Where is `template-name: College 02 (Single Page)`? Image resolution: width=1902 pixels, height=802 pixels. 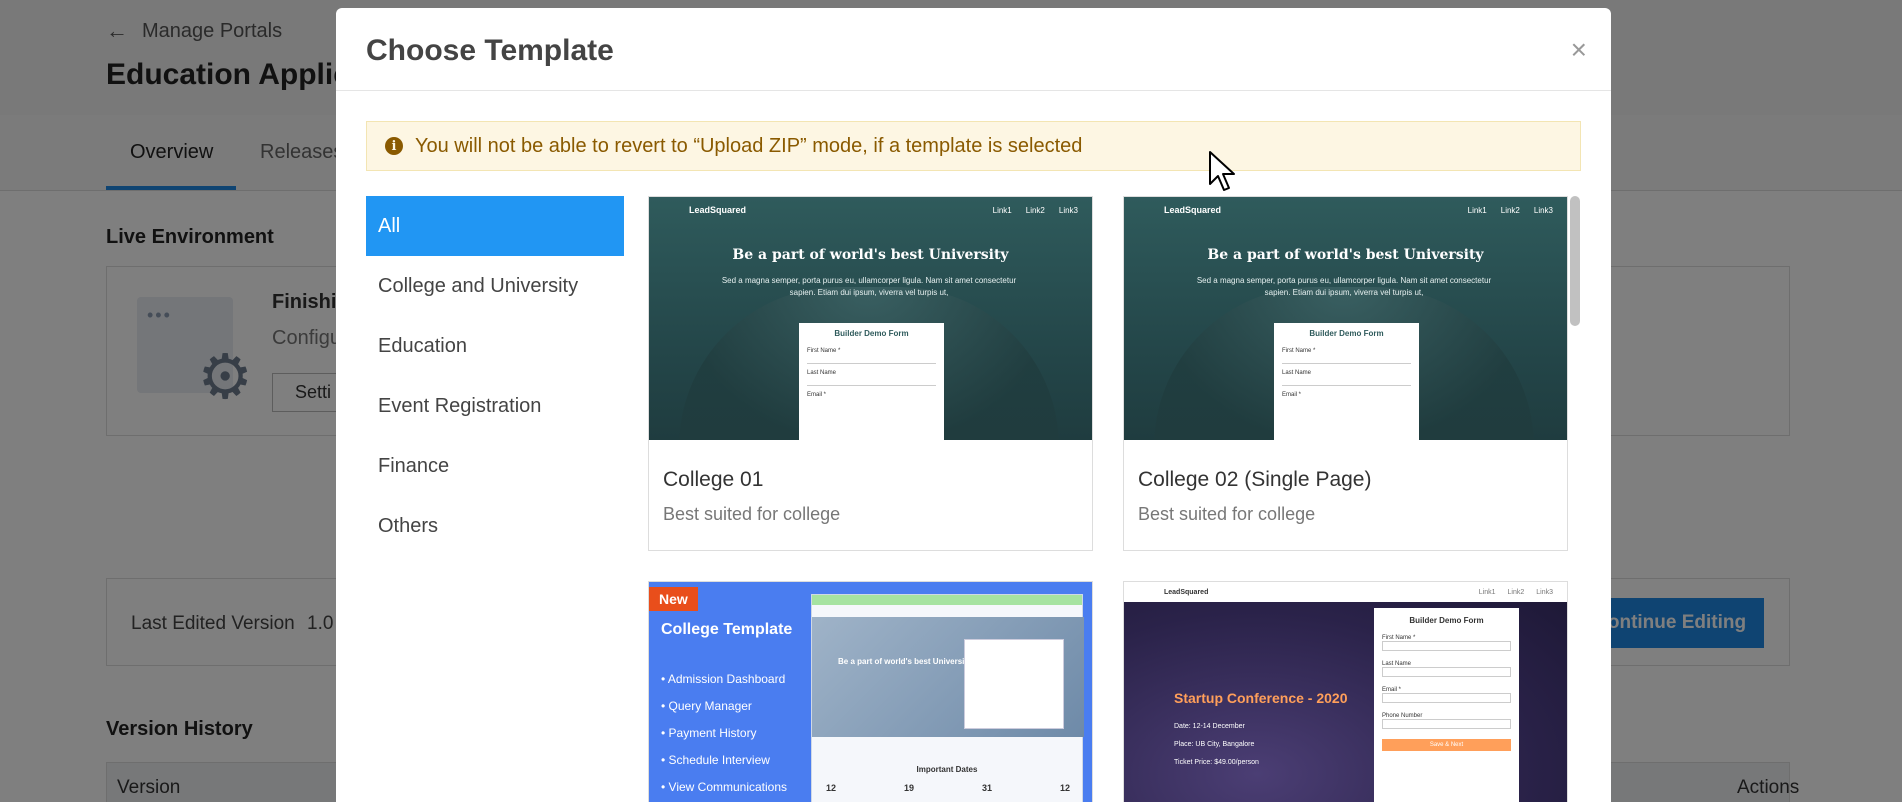 template-name: College 02 (Single Page) is located at coordinates (1255, 479).